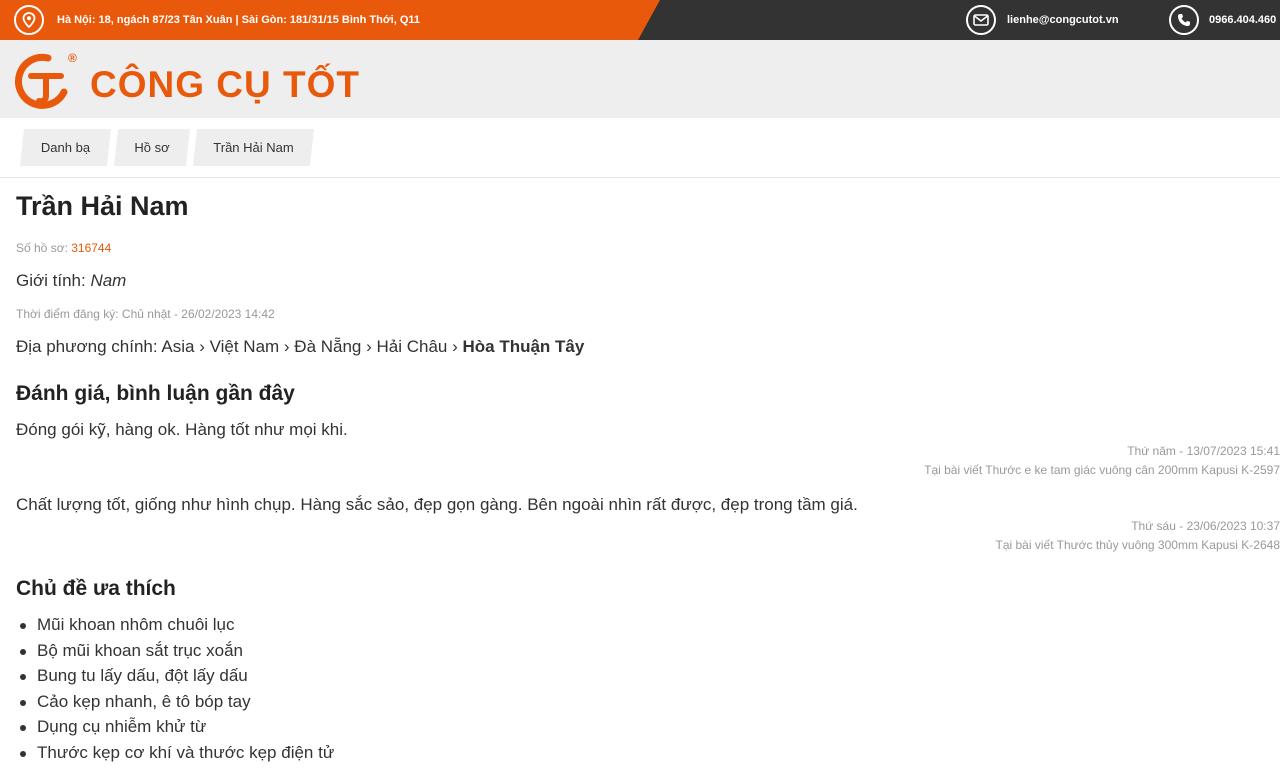 The width and height of the screenshot is (1280, 768). What do you see at coordinates (312, 346) in the screenshot?
I see `locality-path: Asia › Việt Nam › Đà Nẵng › Hải Châu ›` at bounding box center [312, 346].